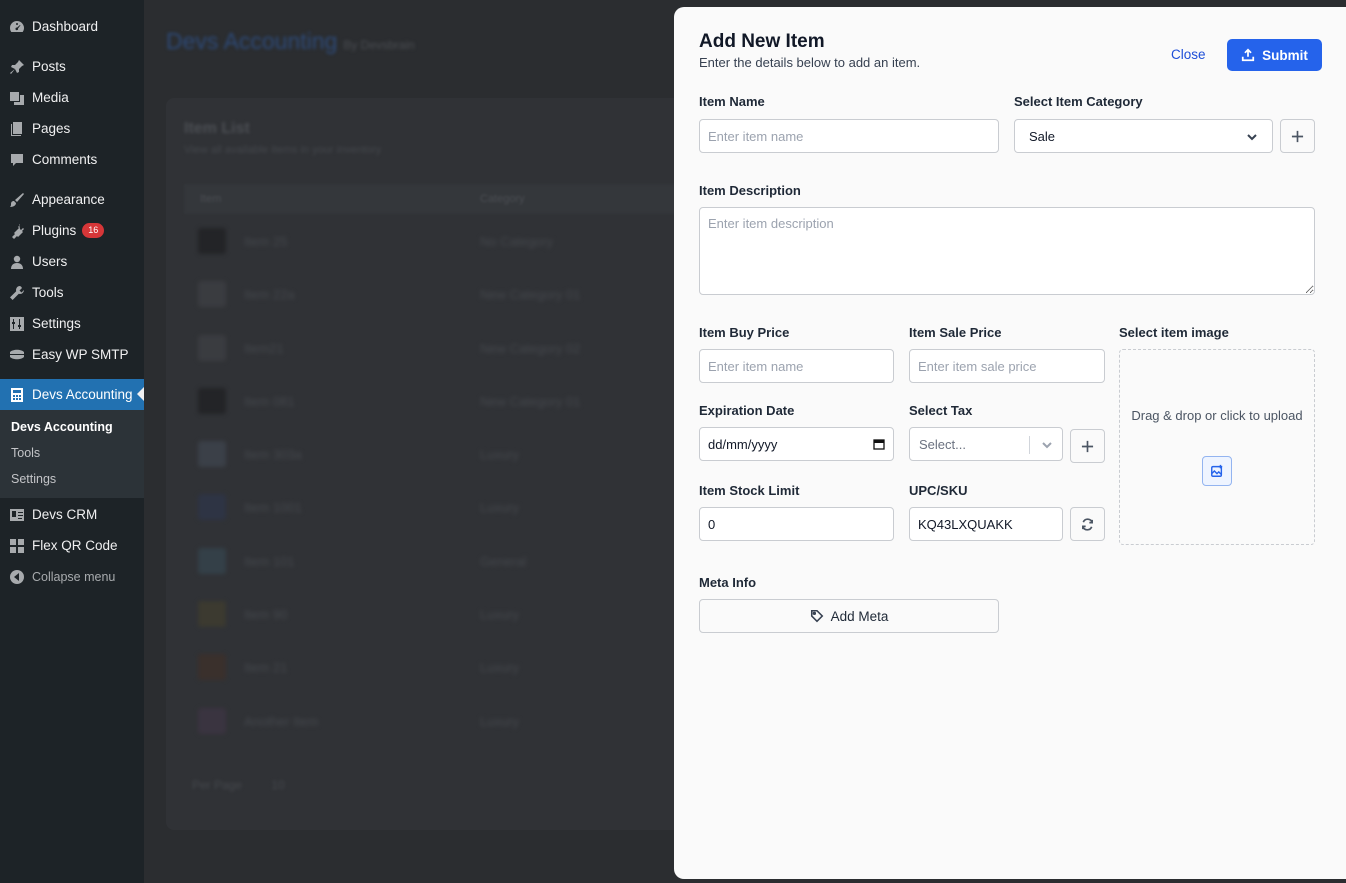 This screenshot has height=883, width=1346. I want to click on item-description-label: Item Description, so click(750, 190).